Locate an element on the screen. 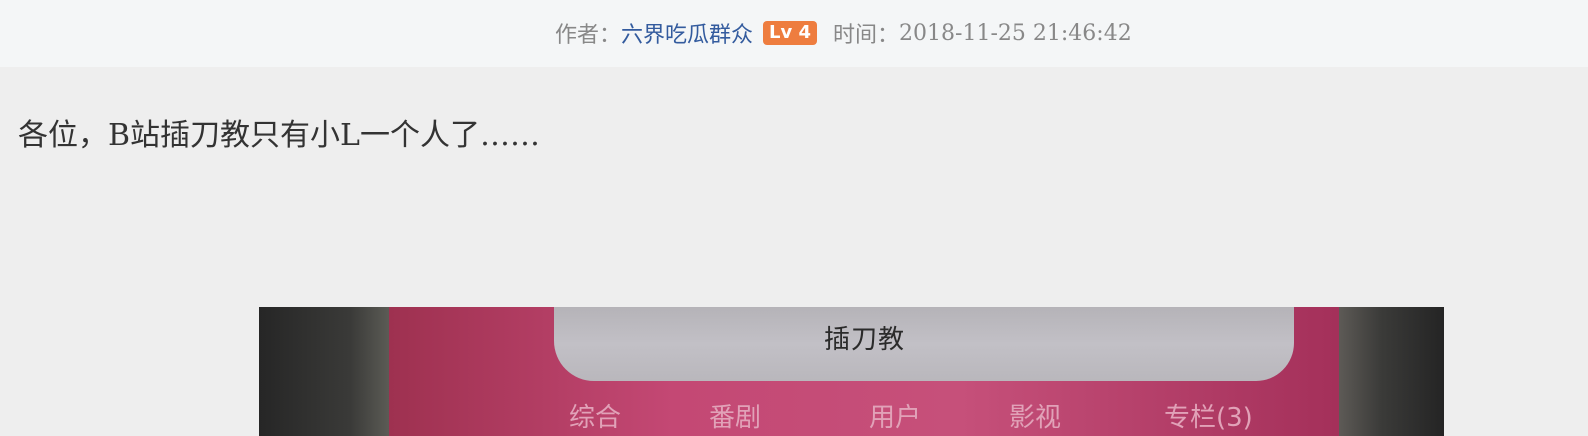 This screenshot has width=1588, height=436. search-bar: 插刀教 is located at coordinates (924, 344).